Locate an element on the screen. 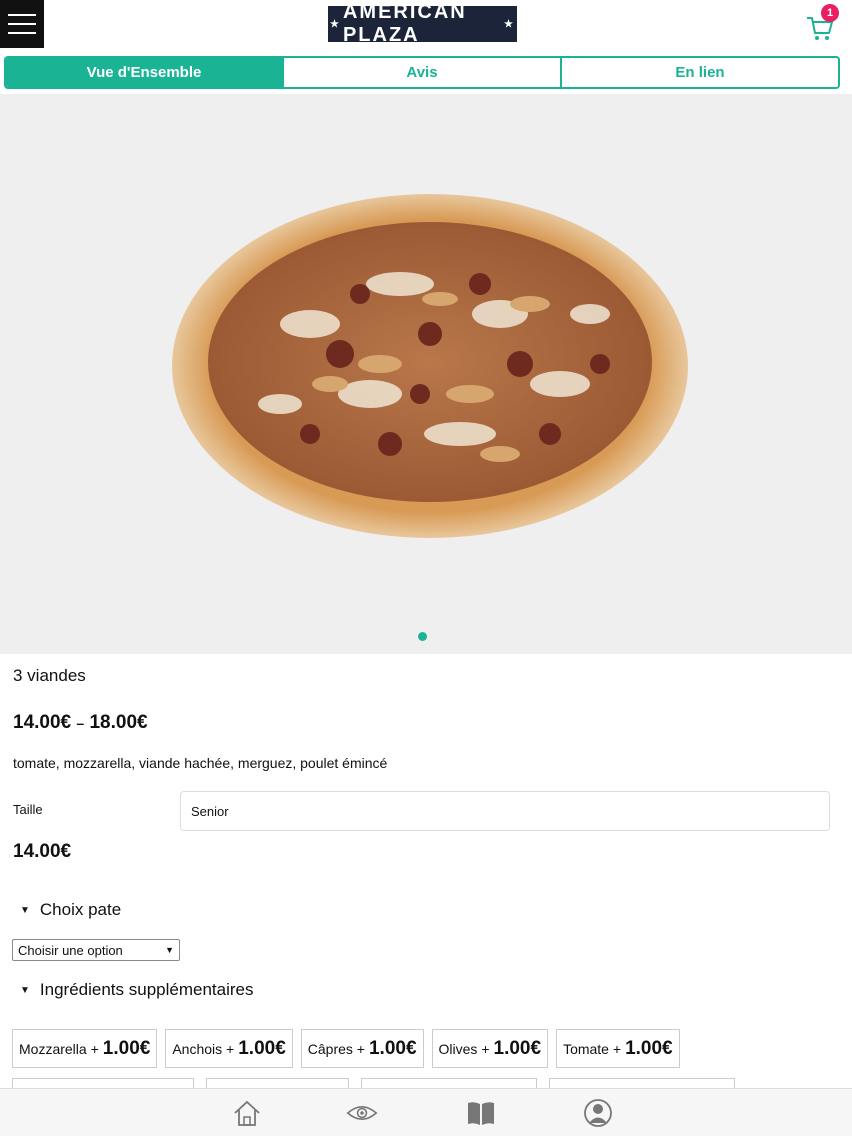  pate-select: Choisir une option ▼ is located at coordinates (96, 950).